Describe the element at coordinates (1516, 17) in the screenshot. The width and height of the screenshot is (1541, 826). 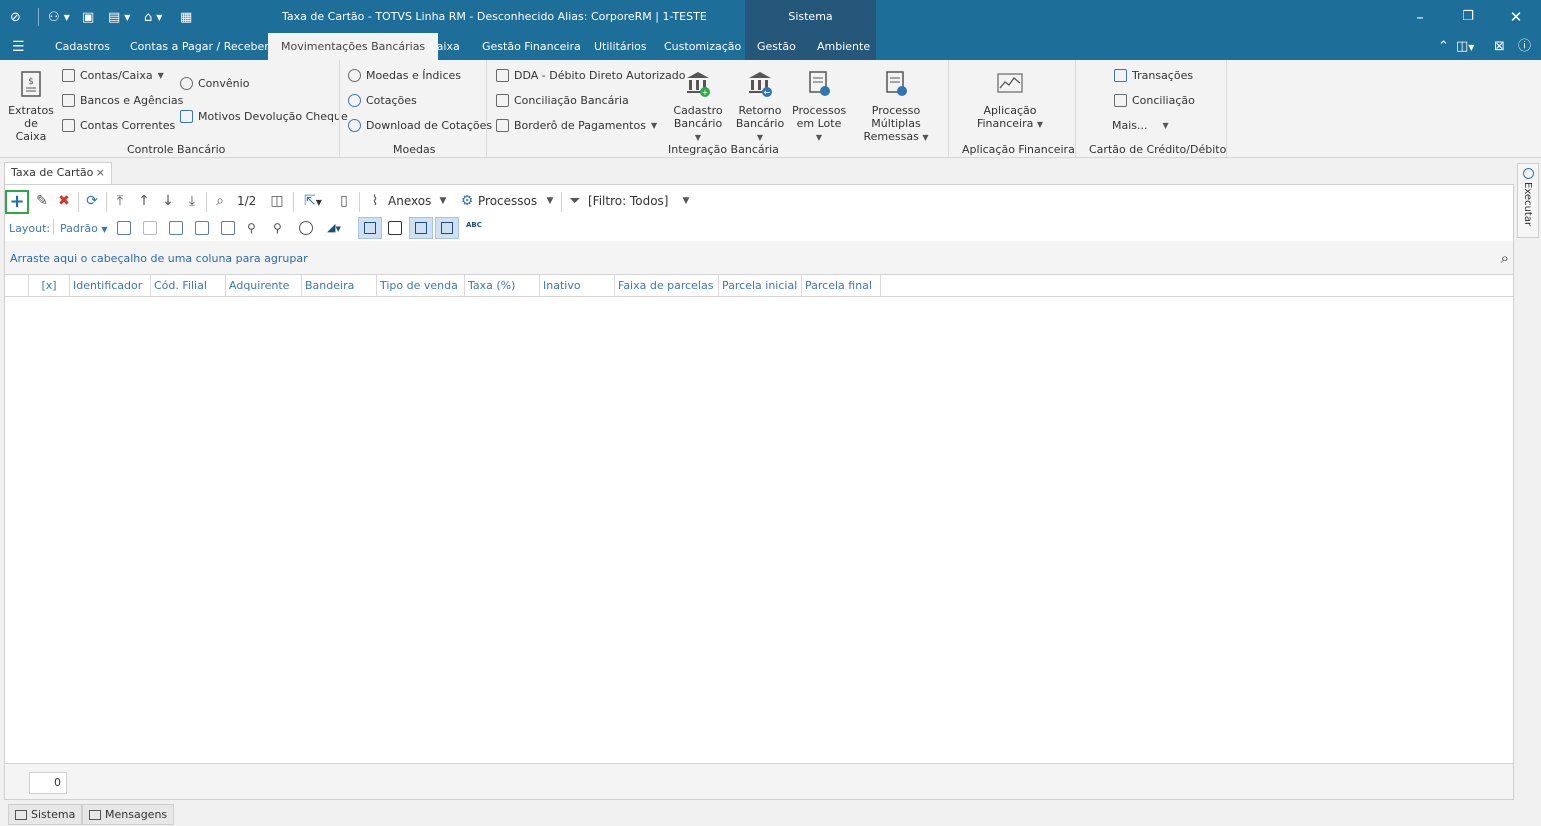
I see `close-window-button: ✕` at that location.